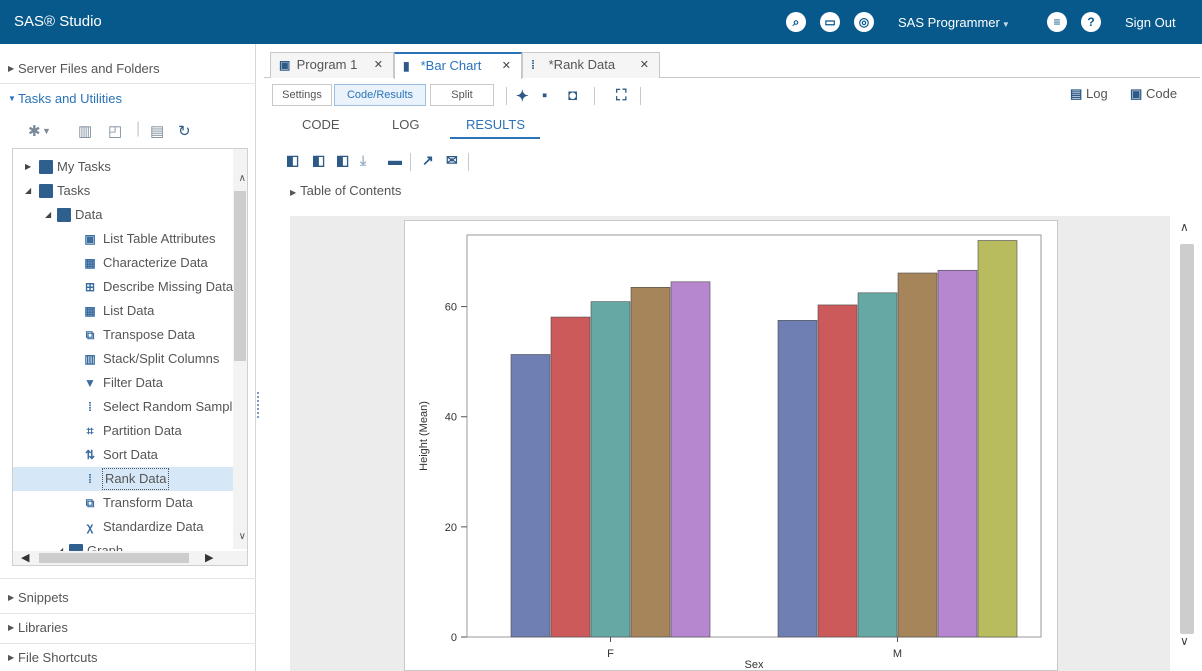  What do you see at coordinates (124, 335) in the screenshot?
I see `task-transpose-data: ⧉ Transpose Data` at bounding box center [124, 335].